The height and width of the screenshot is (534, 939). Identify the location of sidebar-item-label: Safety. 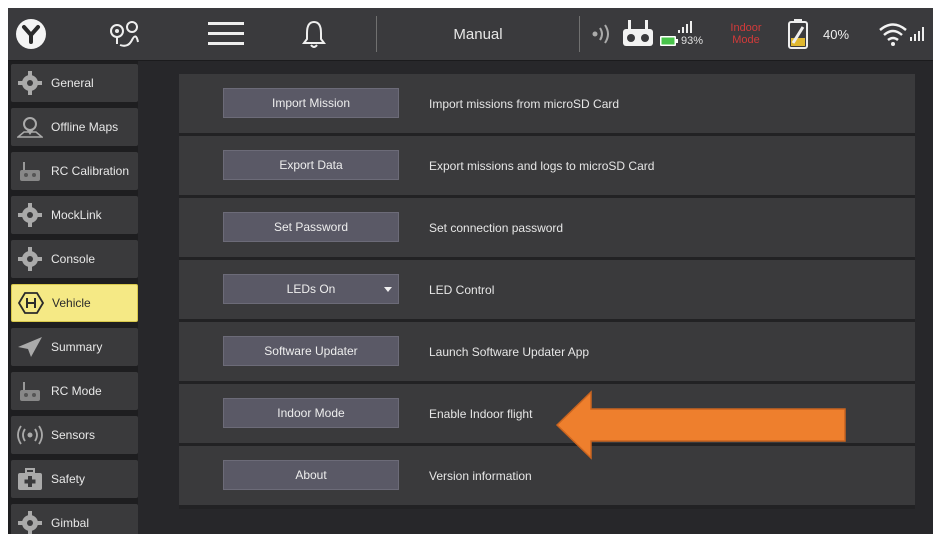
(68, 479).